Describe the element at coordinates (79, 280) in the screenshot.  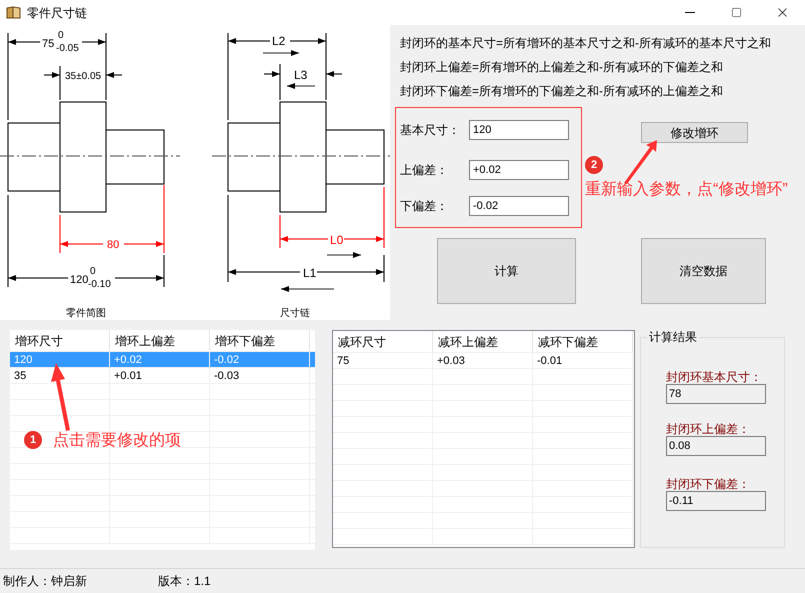
I see `dimension-label: 120` at that location.